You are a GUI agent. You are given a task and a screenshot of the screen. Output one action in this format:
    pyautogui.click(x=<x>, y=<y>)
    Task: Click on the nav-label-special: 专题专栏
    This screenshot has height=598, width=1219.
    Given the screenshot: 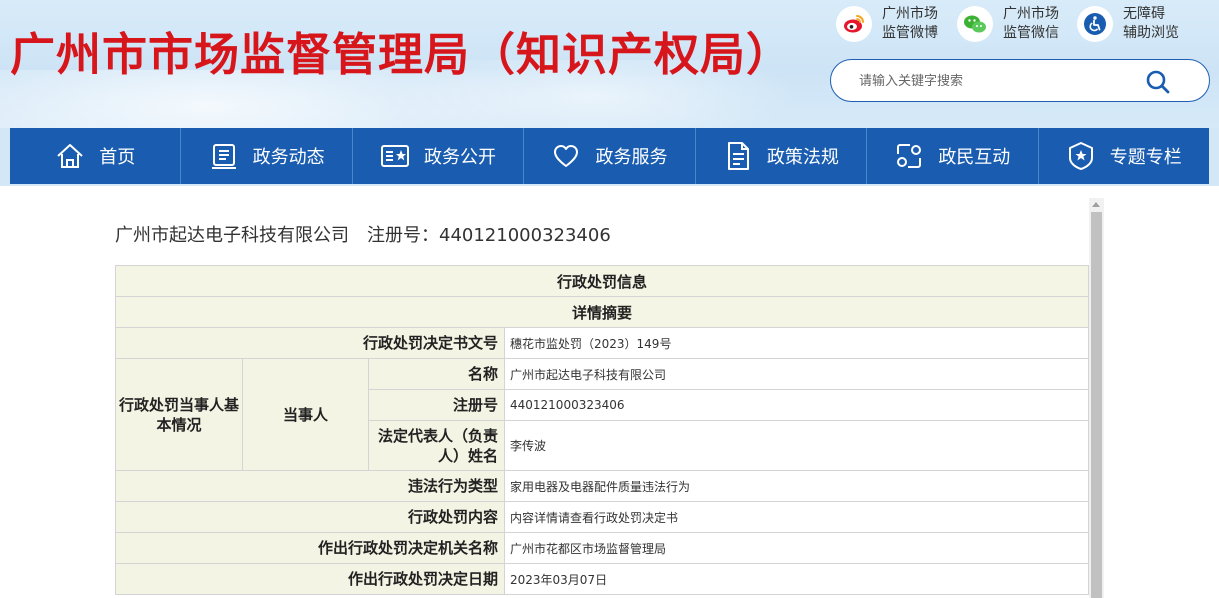 What is the action you would take?
    pyautogui.click(x=1145, y=157)
    